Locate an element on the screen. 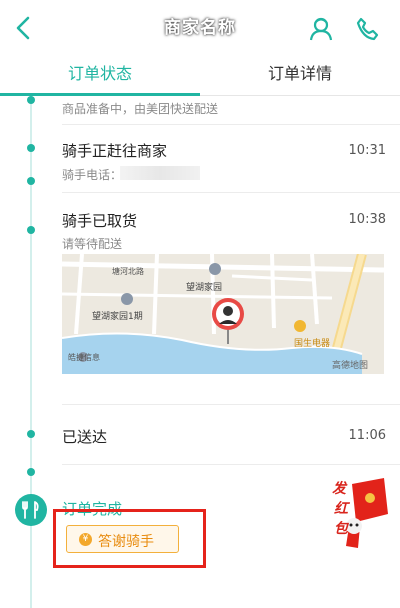 Image resolution: width=400 pixels, height=608 pixels. back-button is located at coordinates (25, 28).